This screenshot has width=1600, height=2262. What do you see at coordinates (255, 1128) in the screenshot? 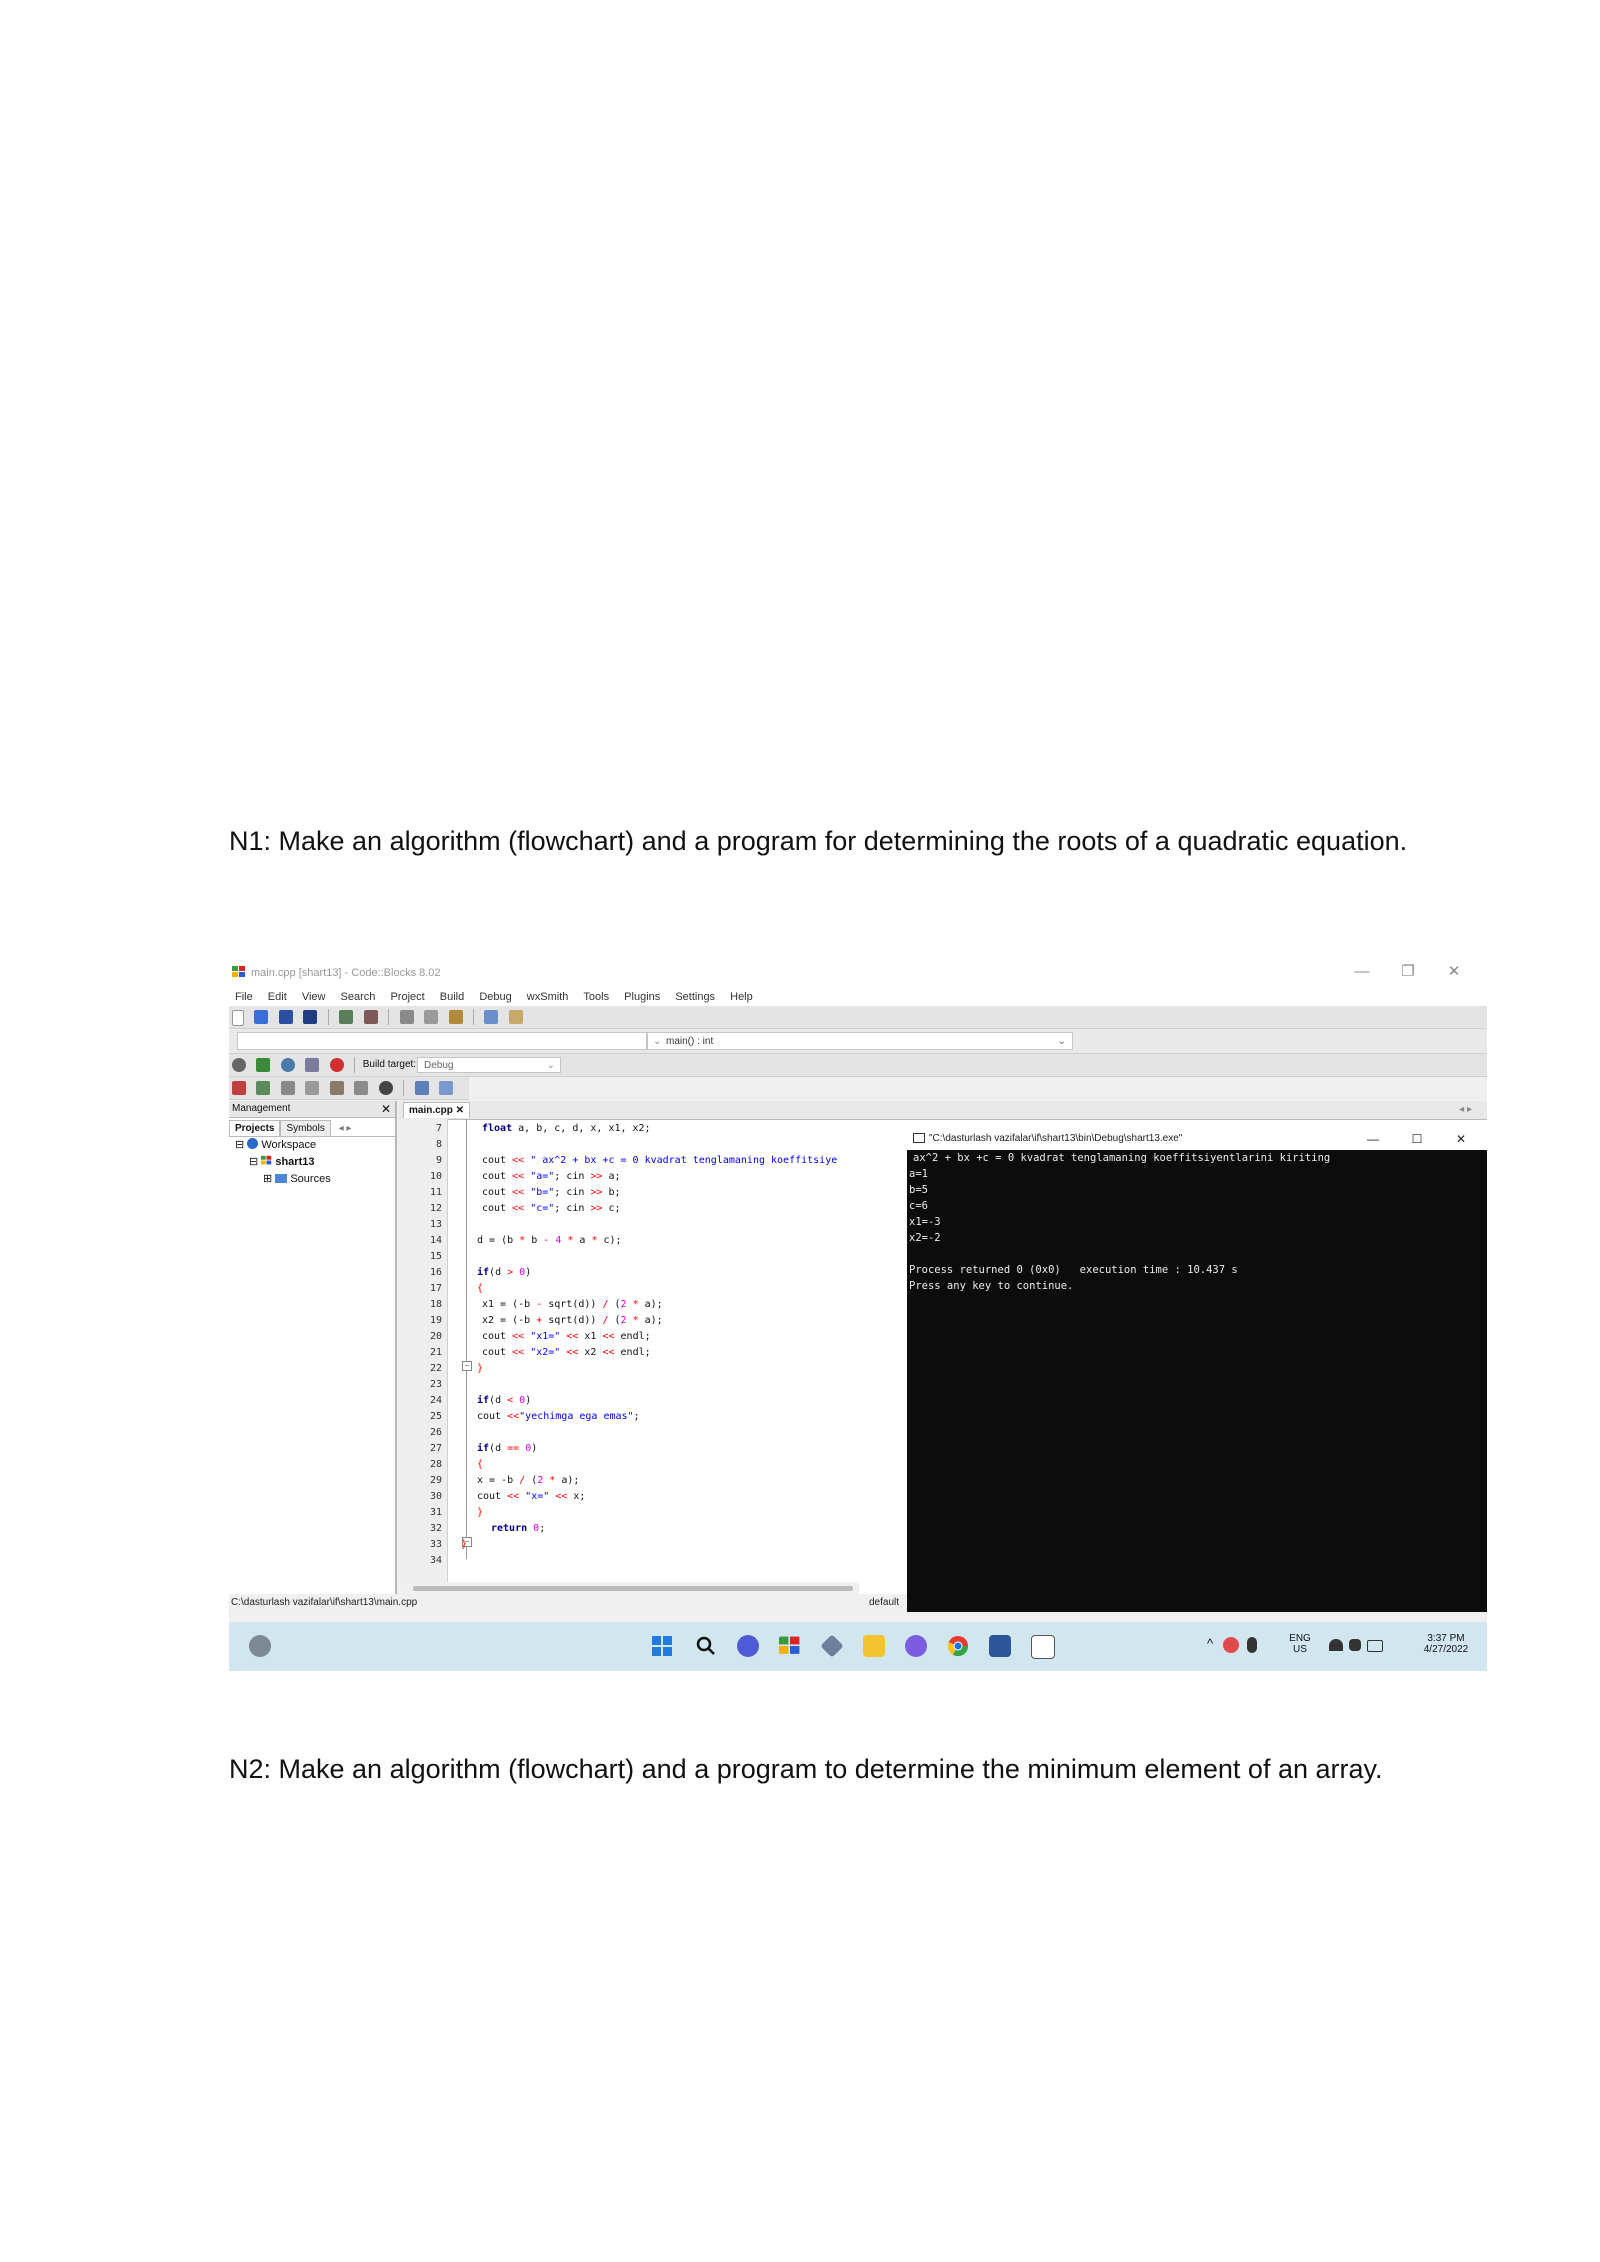
I see `tab-projects: Projects` at bounding box center [255, 1128].